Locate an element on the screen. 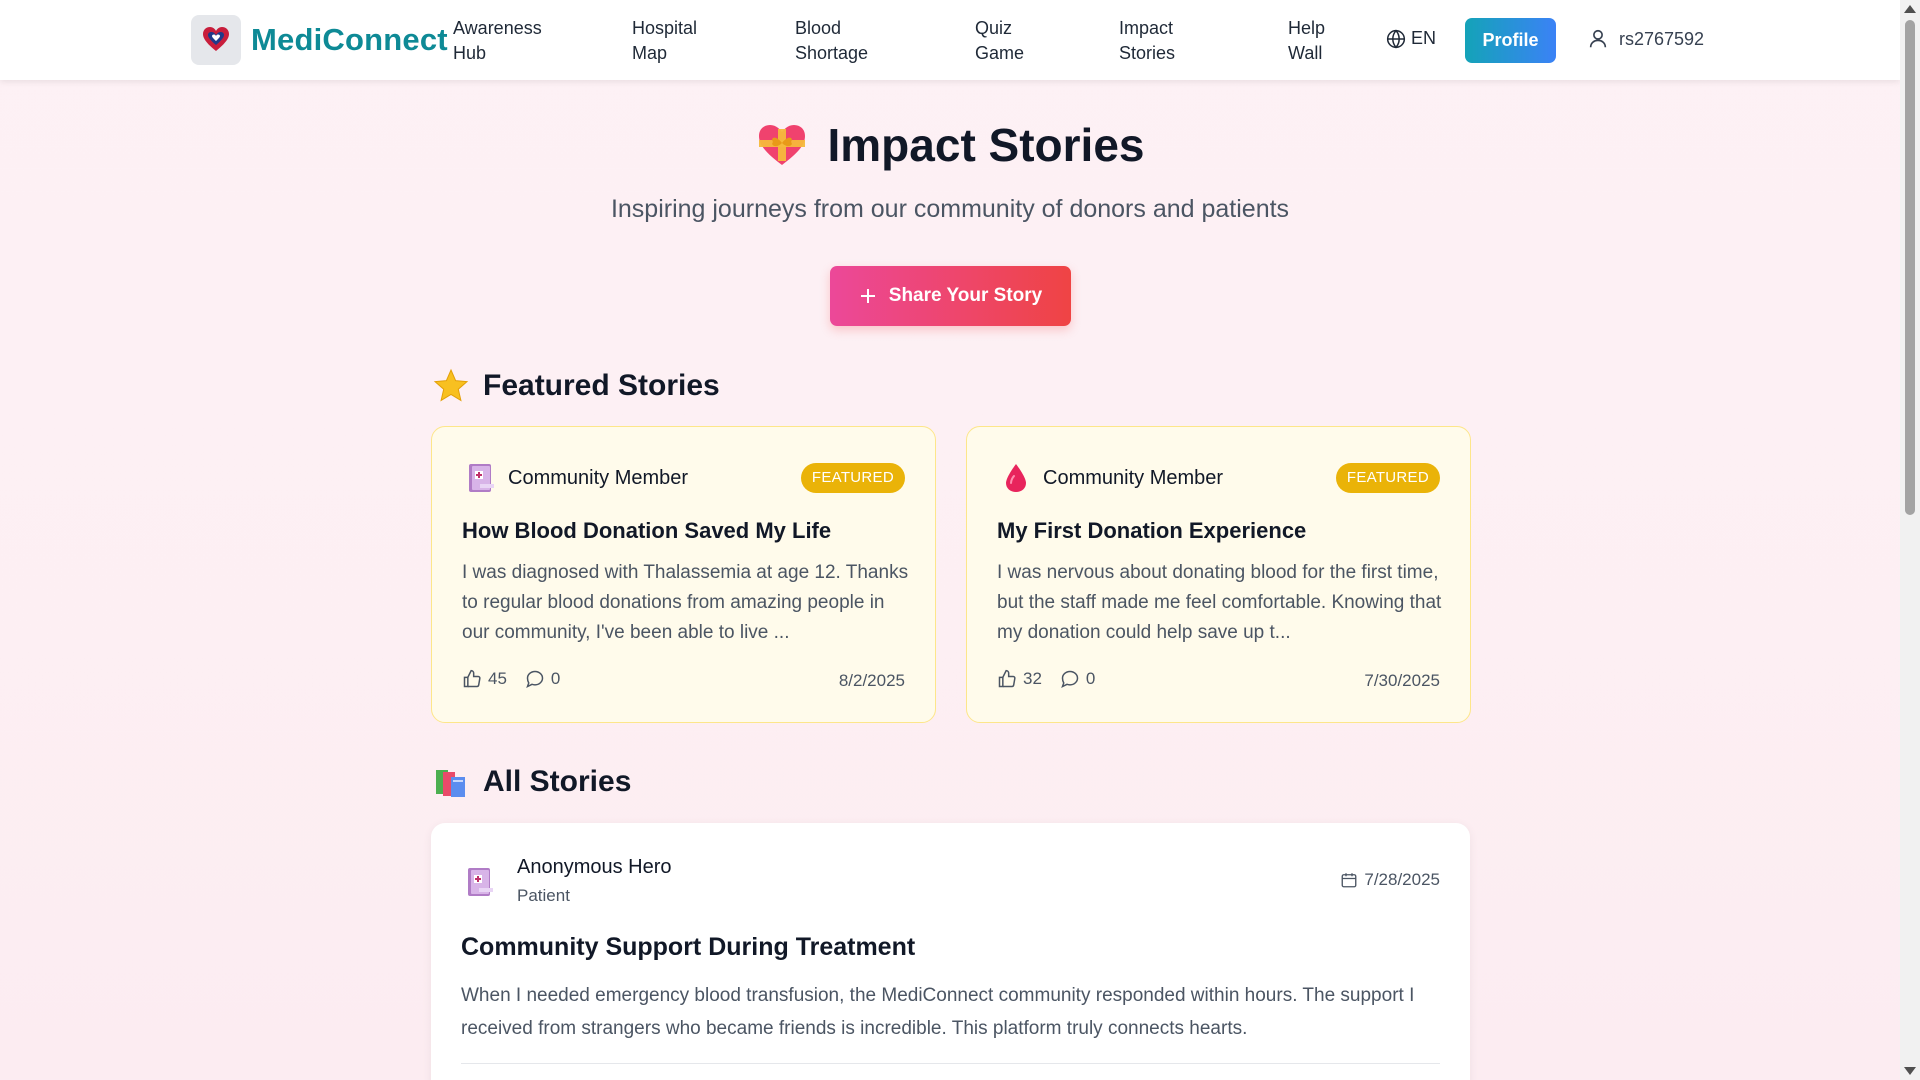 Image resolution: width=1920 pixels, height=1080 pixels. like-button: 32 is located at coordinates (1019, 679).